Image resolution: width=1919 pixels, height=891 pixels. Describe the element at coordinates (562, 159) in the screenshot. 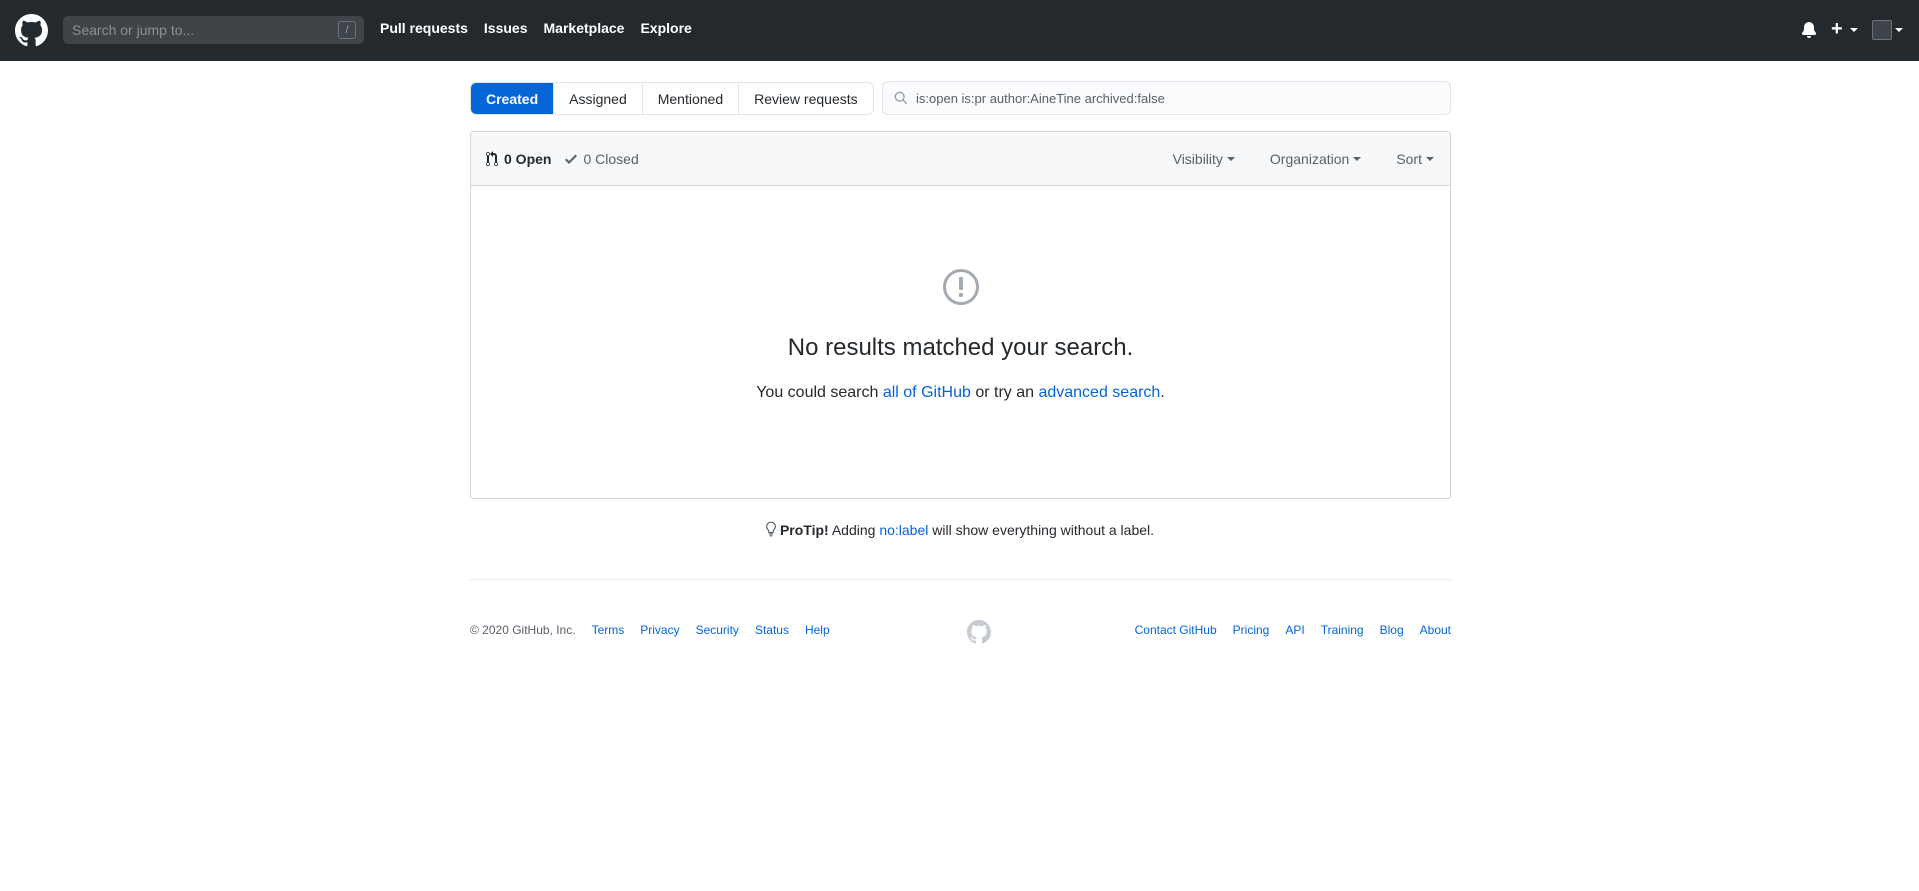

I see `state-toggles: 0 Open 0 Closed` at that location.